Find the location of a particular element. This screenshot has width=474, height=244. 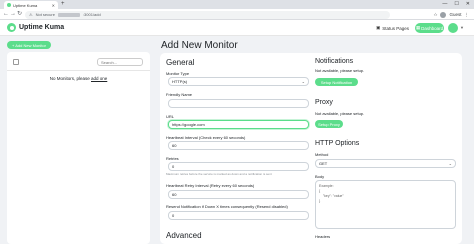

url-text: :3001/add is located at coordinates (91, 14).